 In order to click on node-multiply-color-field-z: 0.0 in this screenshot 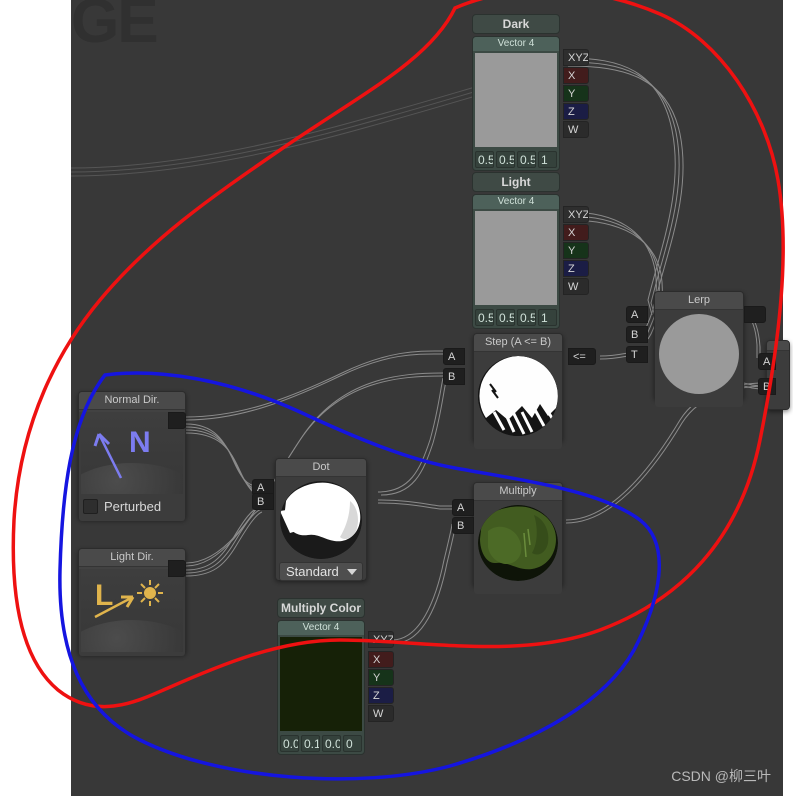, I will do `click(331, 743)`.